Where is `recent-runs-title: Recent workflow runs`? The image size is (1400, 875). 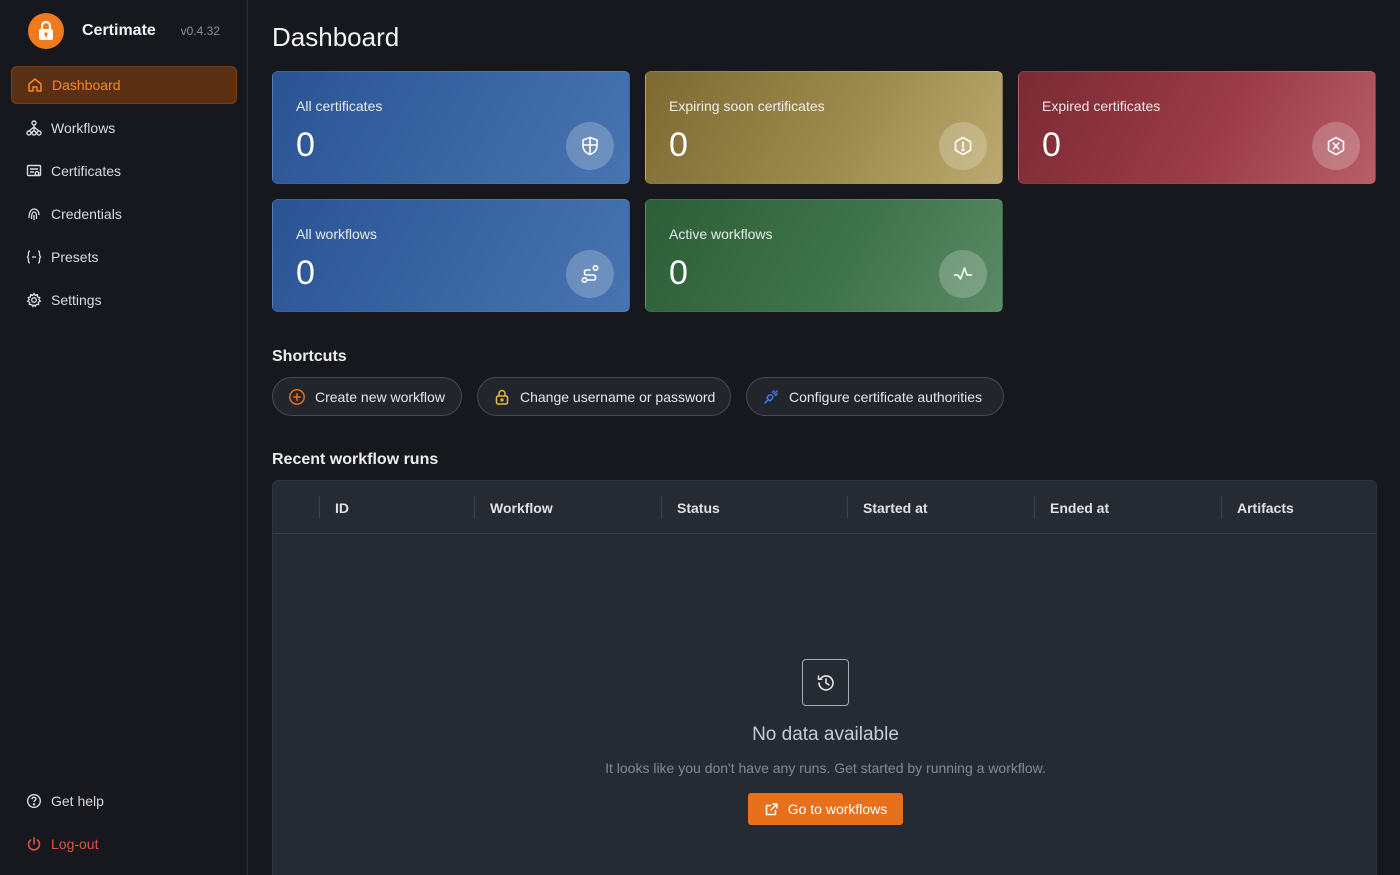
recent-runs-title: Recent workflow runs is located at coordinates (355, 459).